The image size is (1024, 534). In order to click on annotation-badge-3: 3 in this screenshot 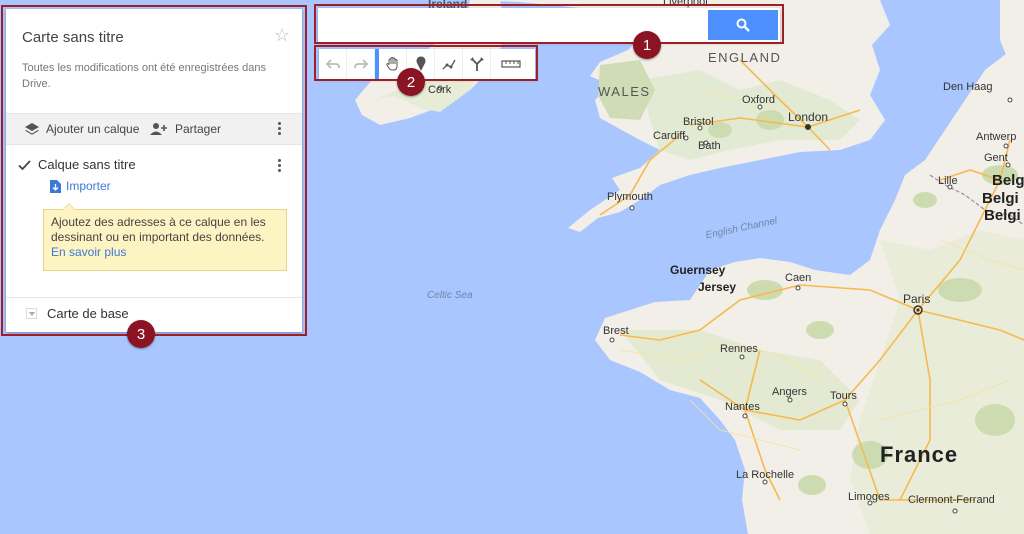, I will do `click(141, 334)`.